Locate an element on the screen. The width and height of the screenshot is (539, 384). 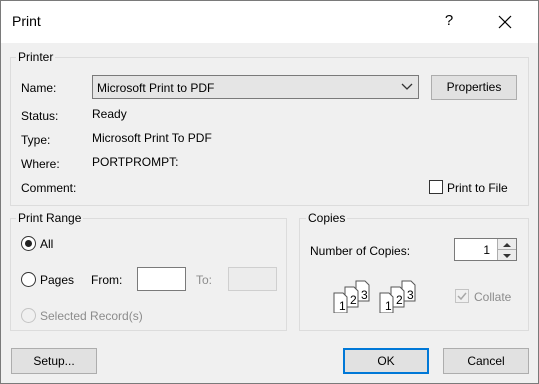
printer-name-combo: Microsoft Print to PDF is located at coordinates (255, 87).